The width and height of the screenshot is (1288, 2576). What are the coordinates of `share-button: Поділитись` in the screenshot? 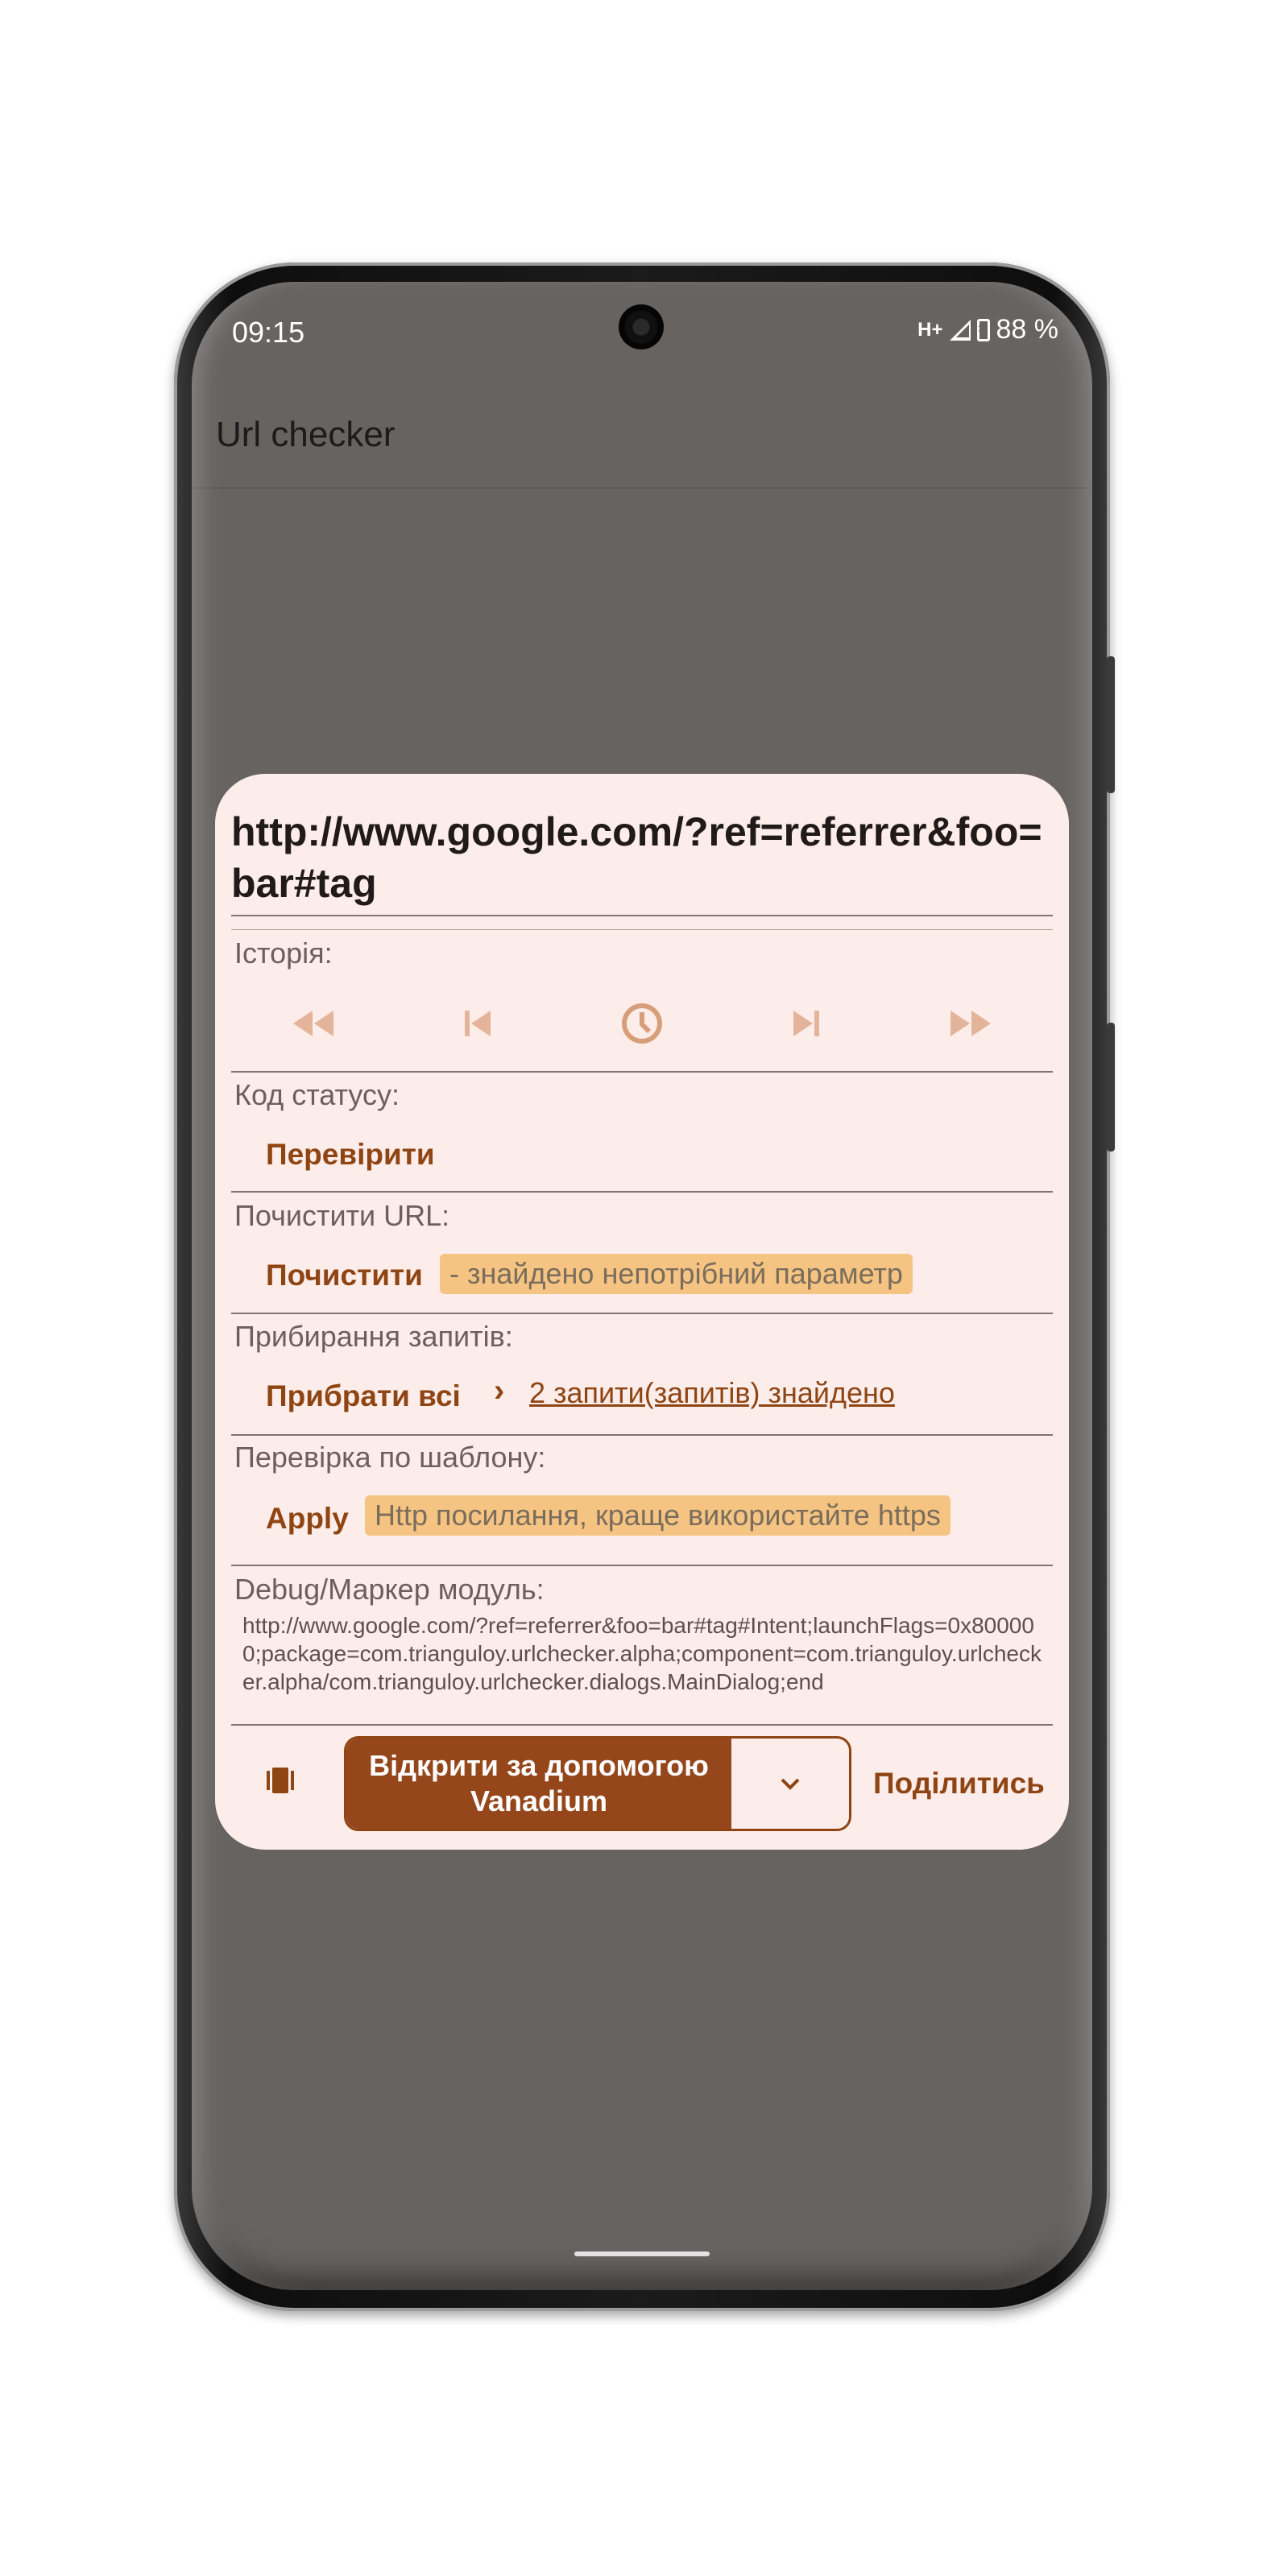 It's located at (959, 1784).